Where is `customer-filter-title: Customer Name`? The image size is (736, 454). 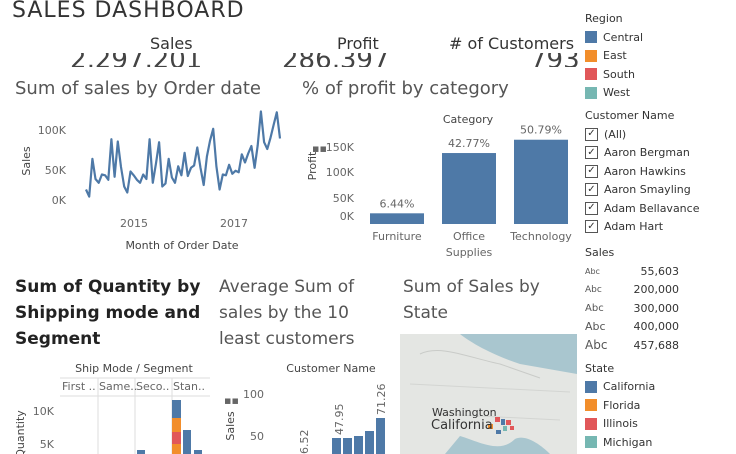 customer-filter-title: Customer Name is located at coordinates (630, 115).